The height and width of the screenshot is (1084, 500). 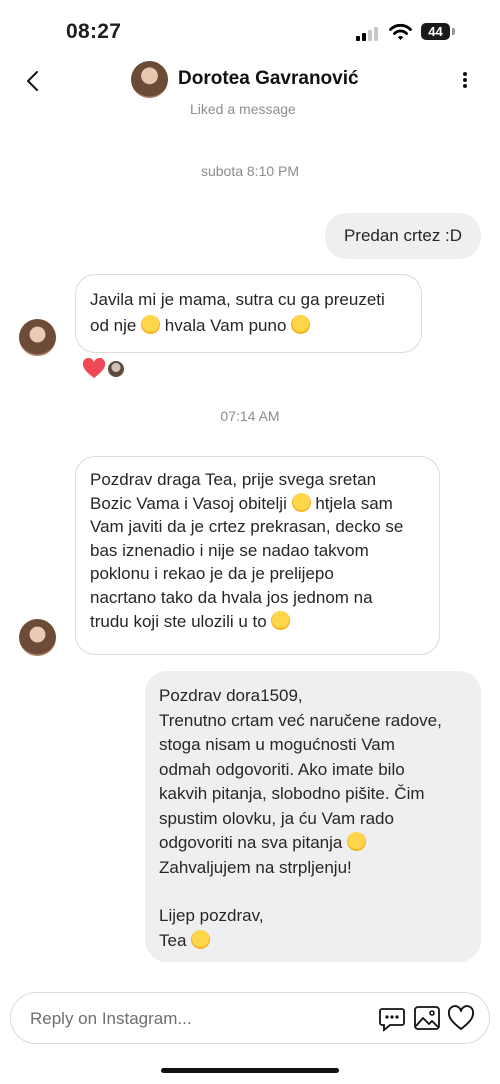 I want to click on message-line: Javila mi je mama, sutra cu ga preuzeti, so click(x=237, y=299).